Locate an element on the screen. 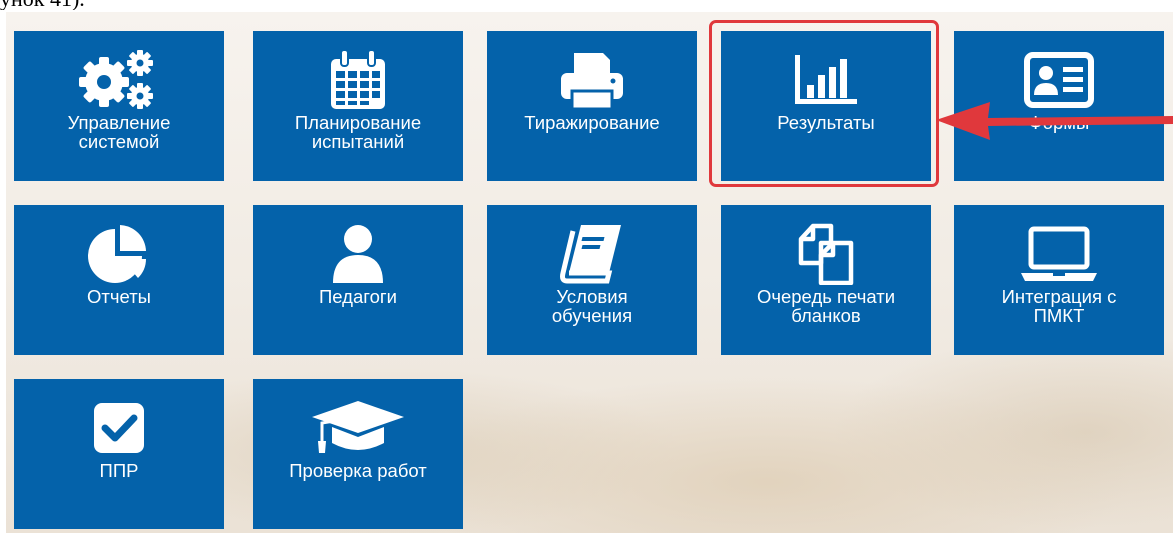 This screenshot has width=1173, height=533. tile-label: Проверка работ is located at coordinates (358, 470).